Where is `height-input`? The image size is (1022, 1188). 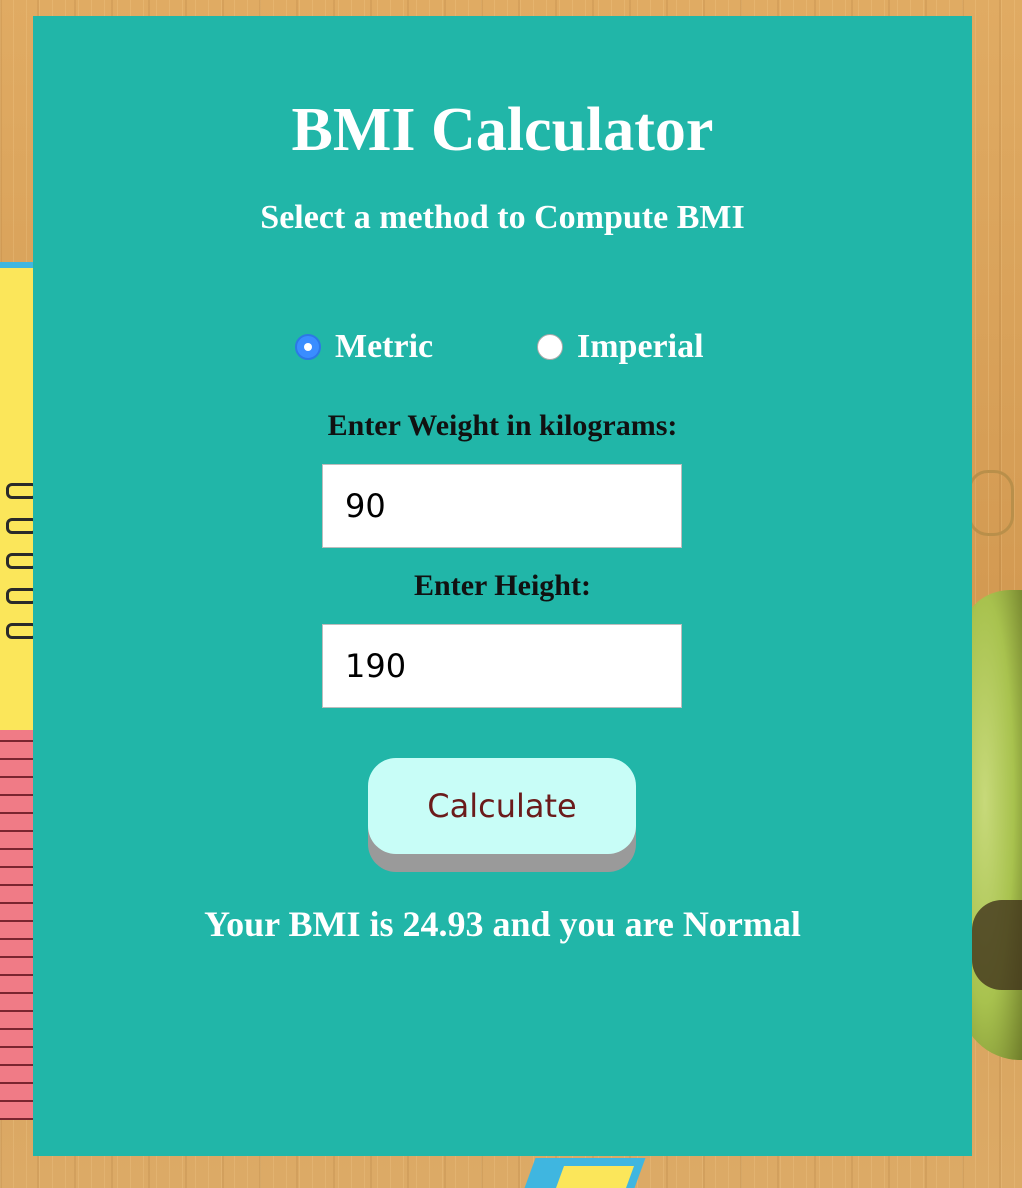
height-input is located at coordinates (502, 666).